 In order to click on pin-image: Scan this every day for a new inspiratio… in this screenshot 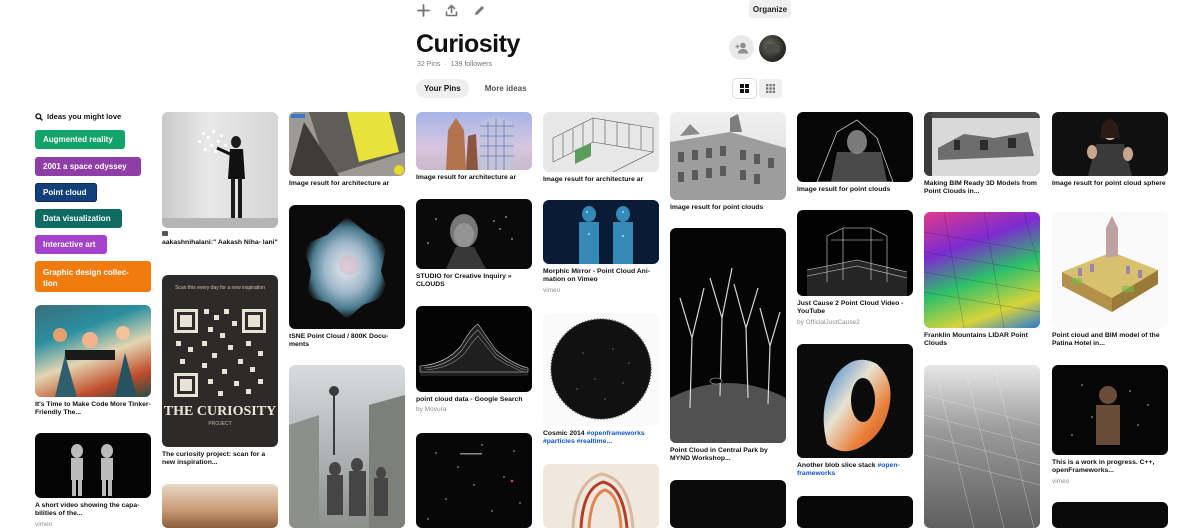, I will do `click(220, 361)`.